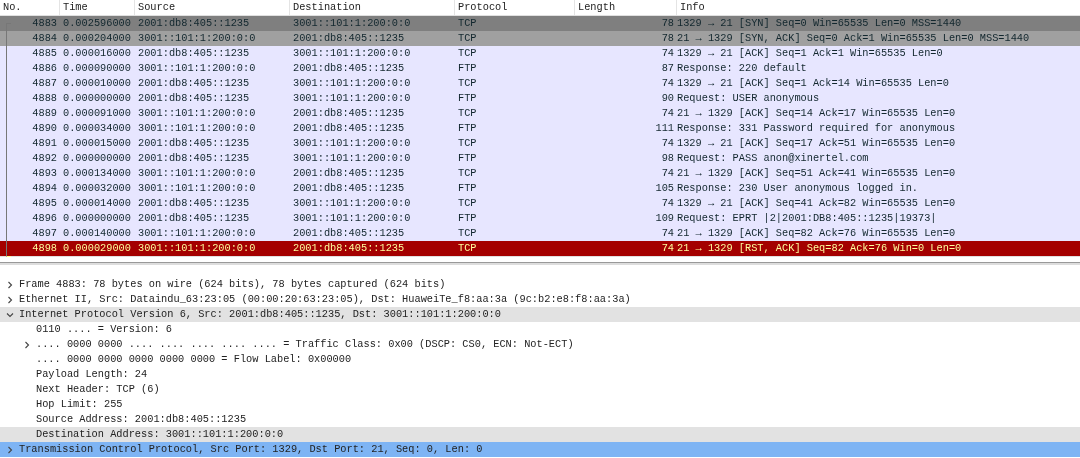 Image resolution: width=1080 pixels, height=458 pixels. What do you see at coordinates (540, 434) in the screenshot?
I see `tree-item: Destination Address: 3001::101:1:200:0:0` at bounding box center [540, 434].